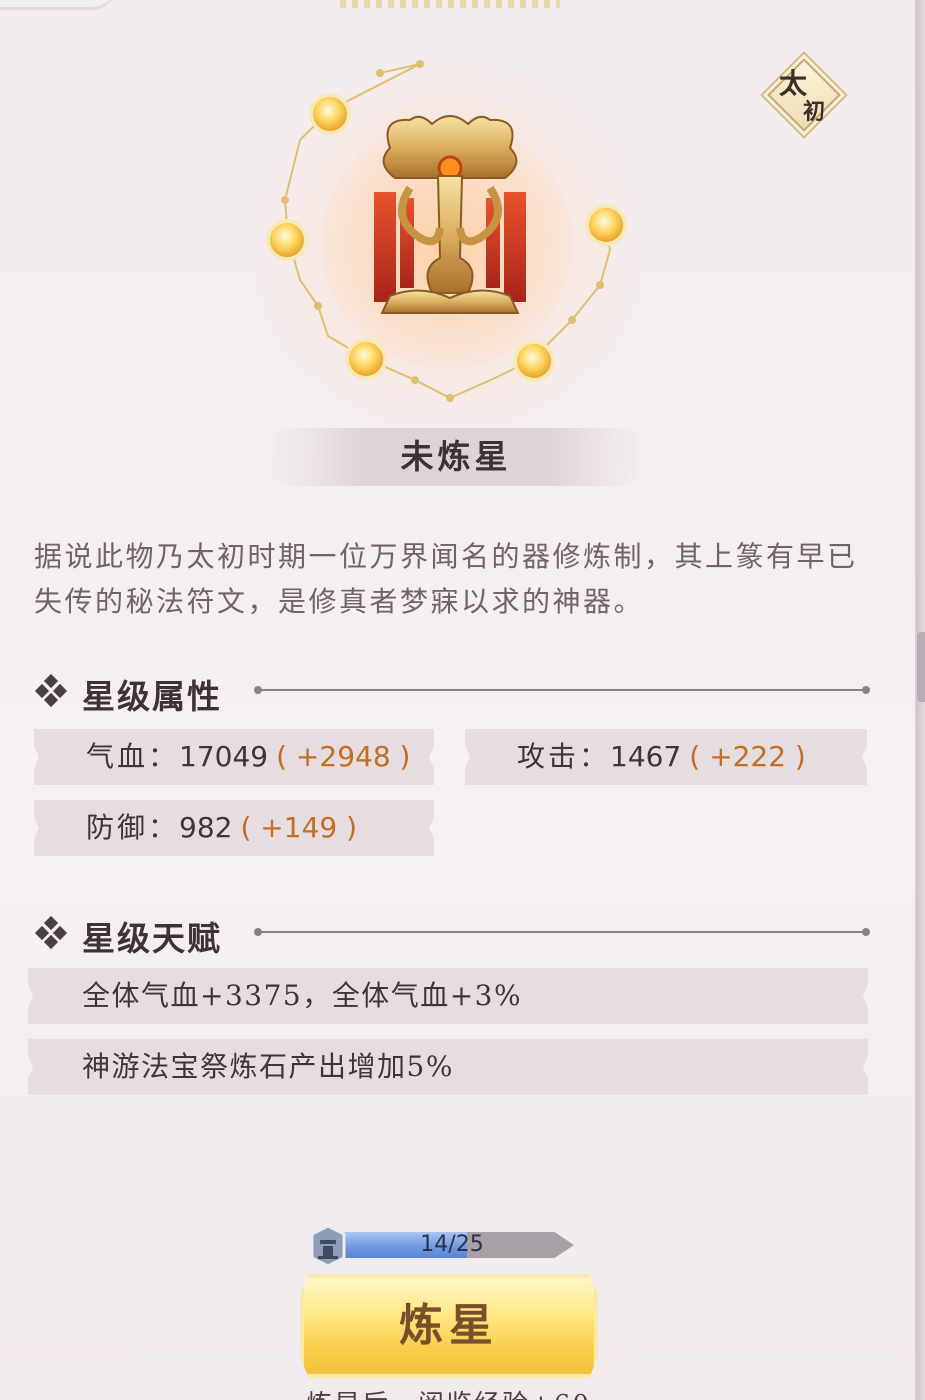 Image resolution: width=925 pixels, height=1400 pixels. I want to click on refine-stone-icon, so click(328, 1246).